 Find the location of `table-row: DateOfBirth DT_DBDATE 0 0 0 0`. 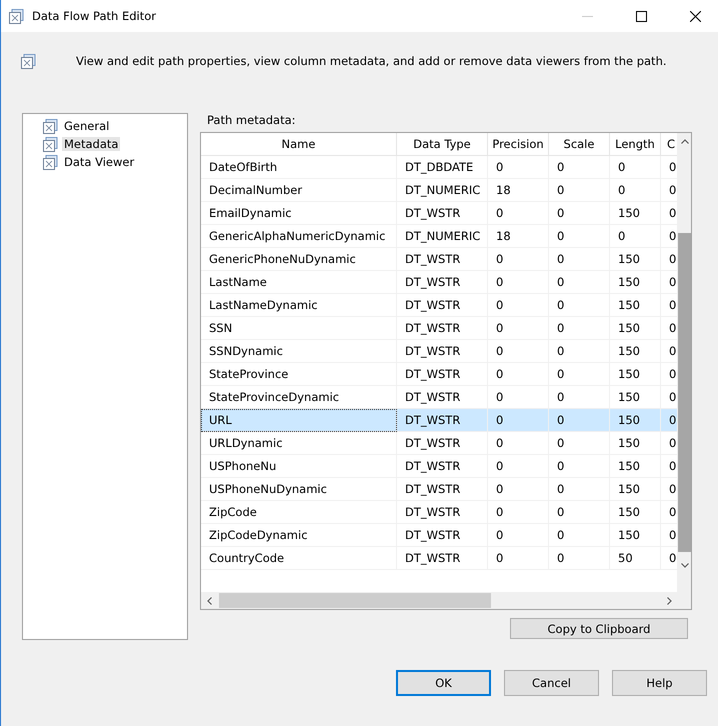

table-row: DateOfBirth DT_DBDATE 0 0 0 0 is located at coordinates (439, 167).